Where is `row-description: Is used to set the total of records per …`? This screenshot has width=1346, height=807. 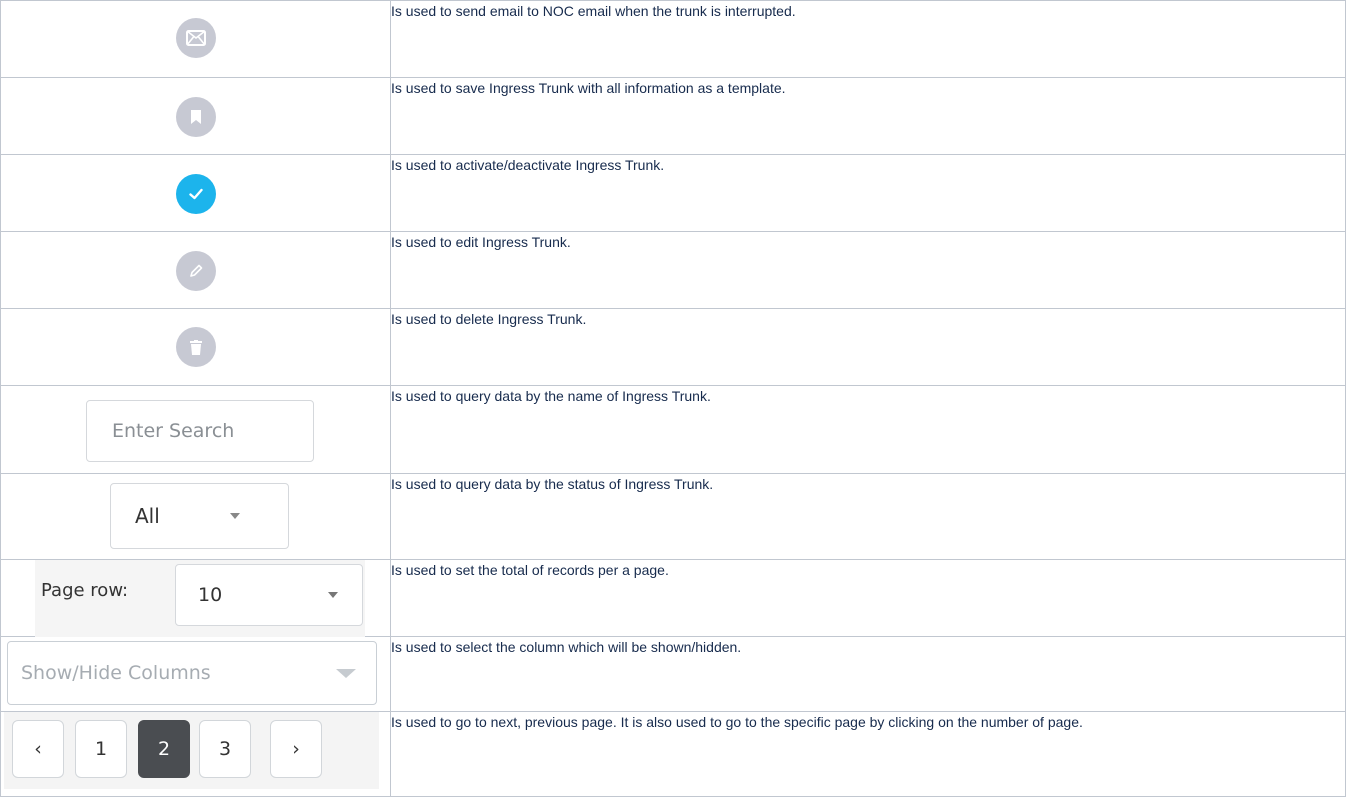 row-description: Is used to set the total of records per … is located at coordinates (868, 598).